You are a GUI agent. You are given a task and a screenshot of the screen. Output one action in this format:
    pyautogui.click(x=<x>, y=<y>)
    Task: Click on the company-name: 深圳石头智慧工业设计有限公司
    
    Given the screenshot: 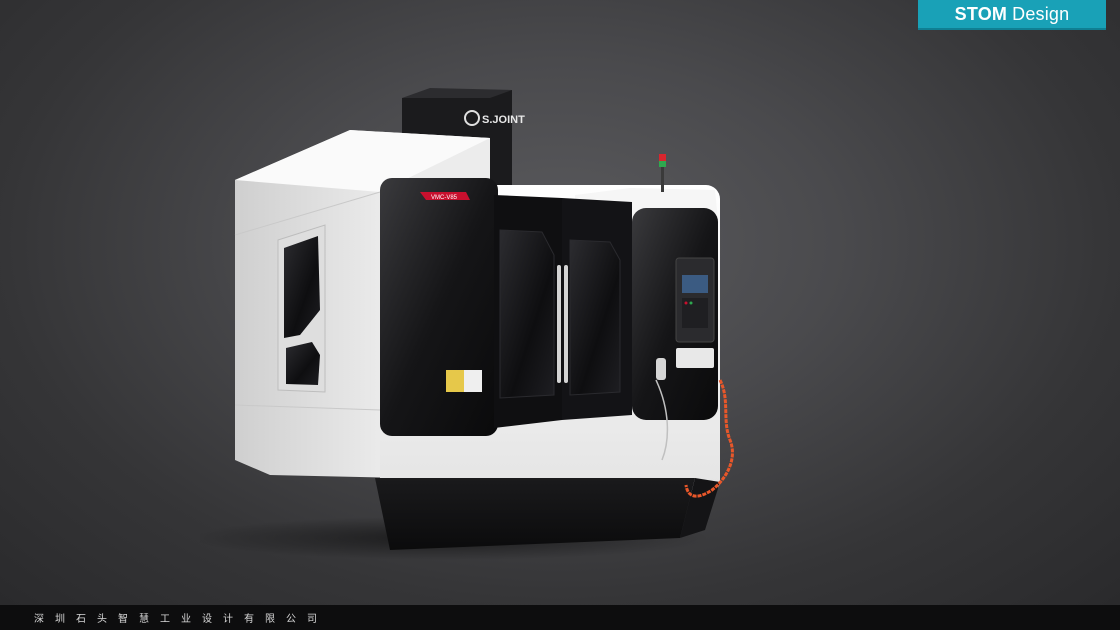 What is the action you would take?
    pyautogui.click(x=181, y=619)
    